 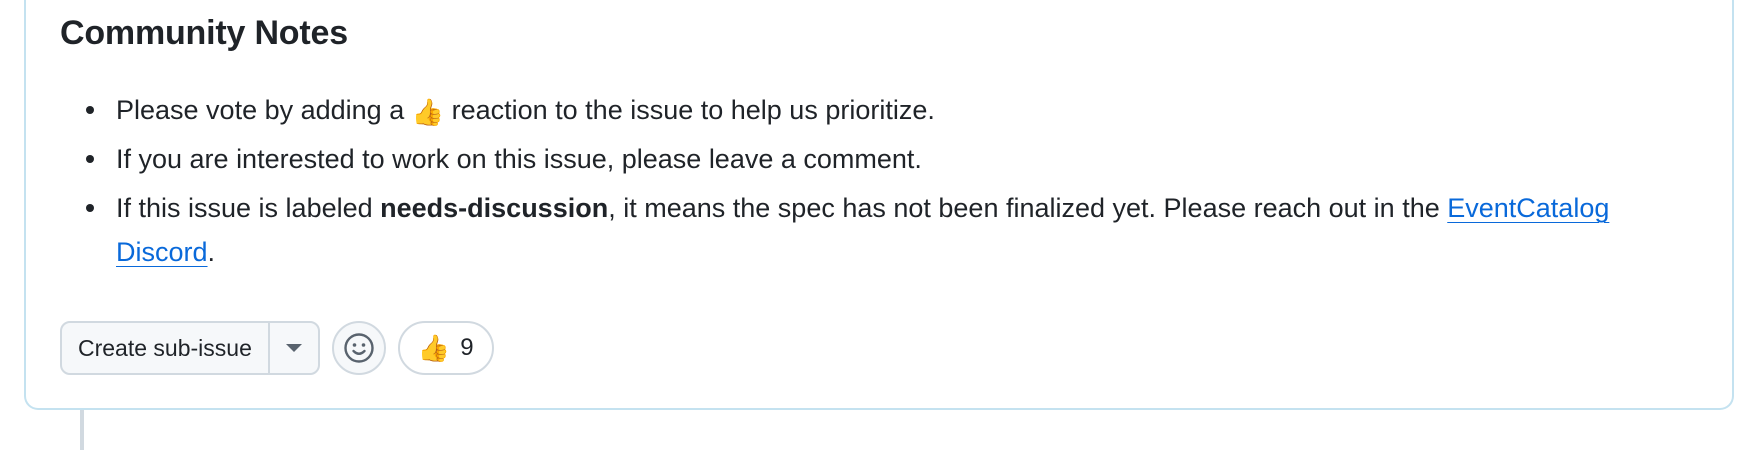 What do you see at coordinates (467, 347) in the screenshot?
I see `reaction-count: 9` at bounding box center [467, 347].